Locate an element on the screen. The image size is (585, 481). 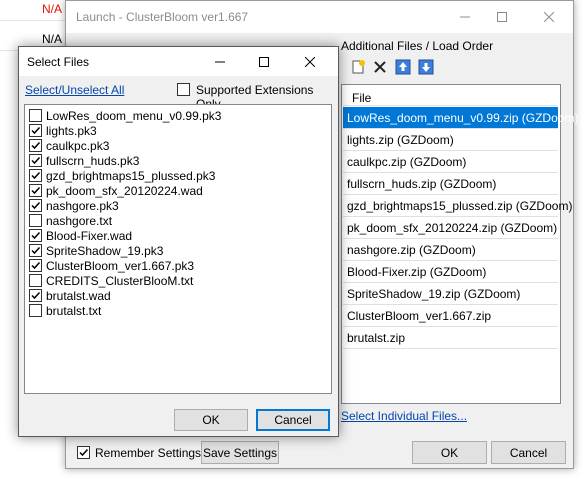
select-files-cancel-button: Cancel is located at coordinates (293, 420).